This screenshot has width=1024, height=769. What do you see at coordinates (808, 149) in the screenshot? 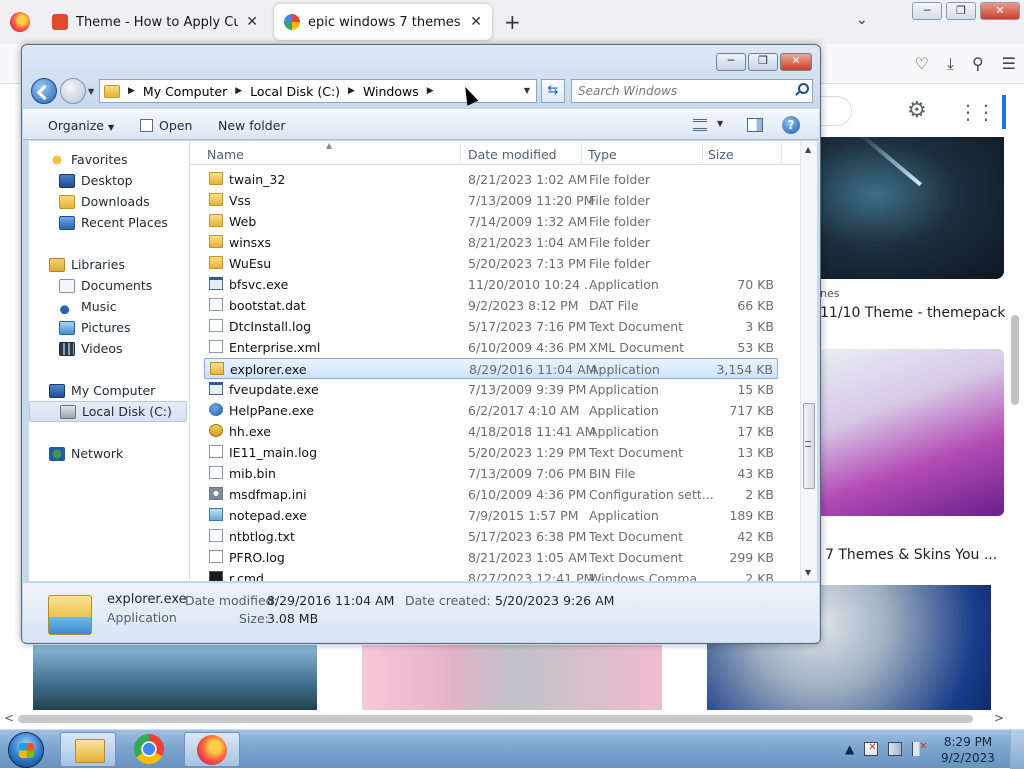
I see `scroll-up-icon: ▲` at bounding box center [808, 149].